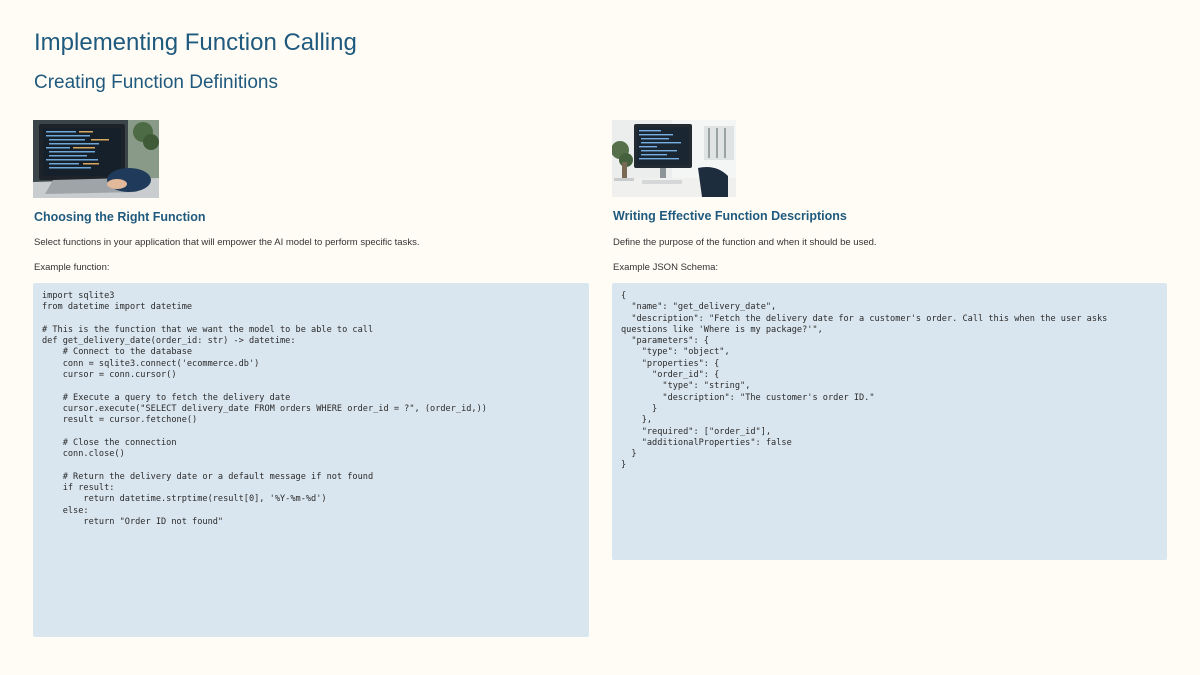 The width and height of the screenshot is (1200, 675). I want to click on desk-monitor-image, so click(674, 158).